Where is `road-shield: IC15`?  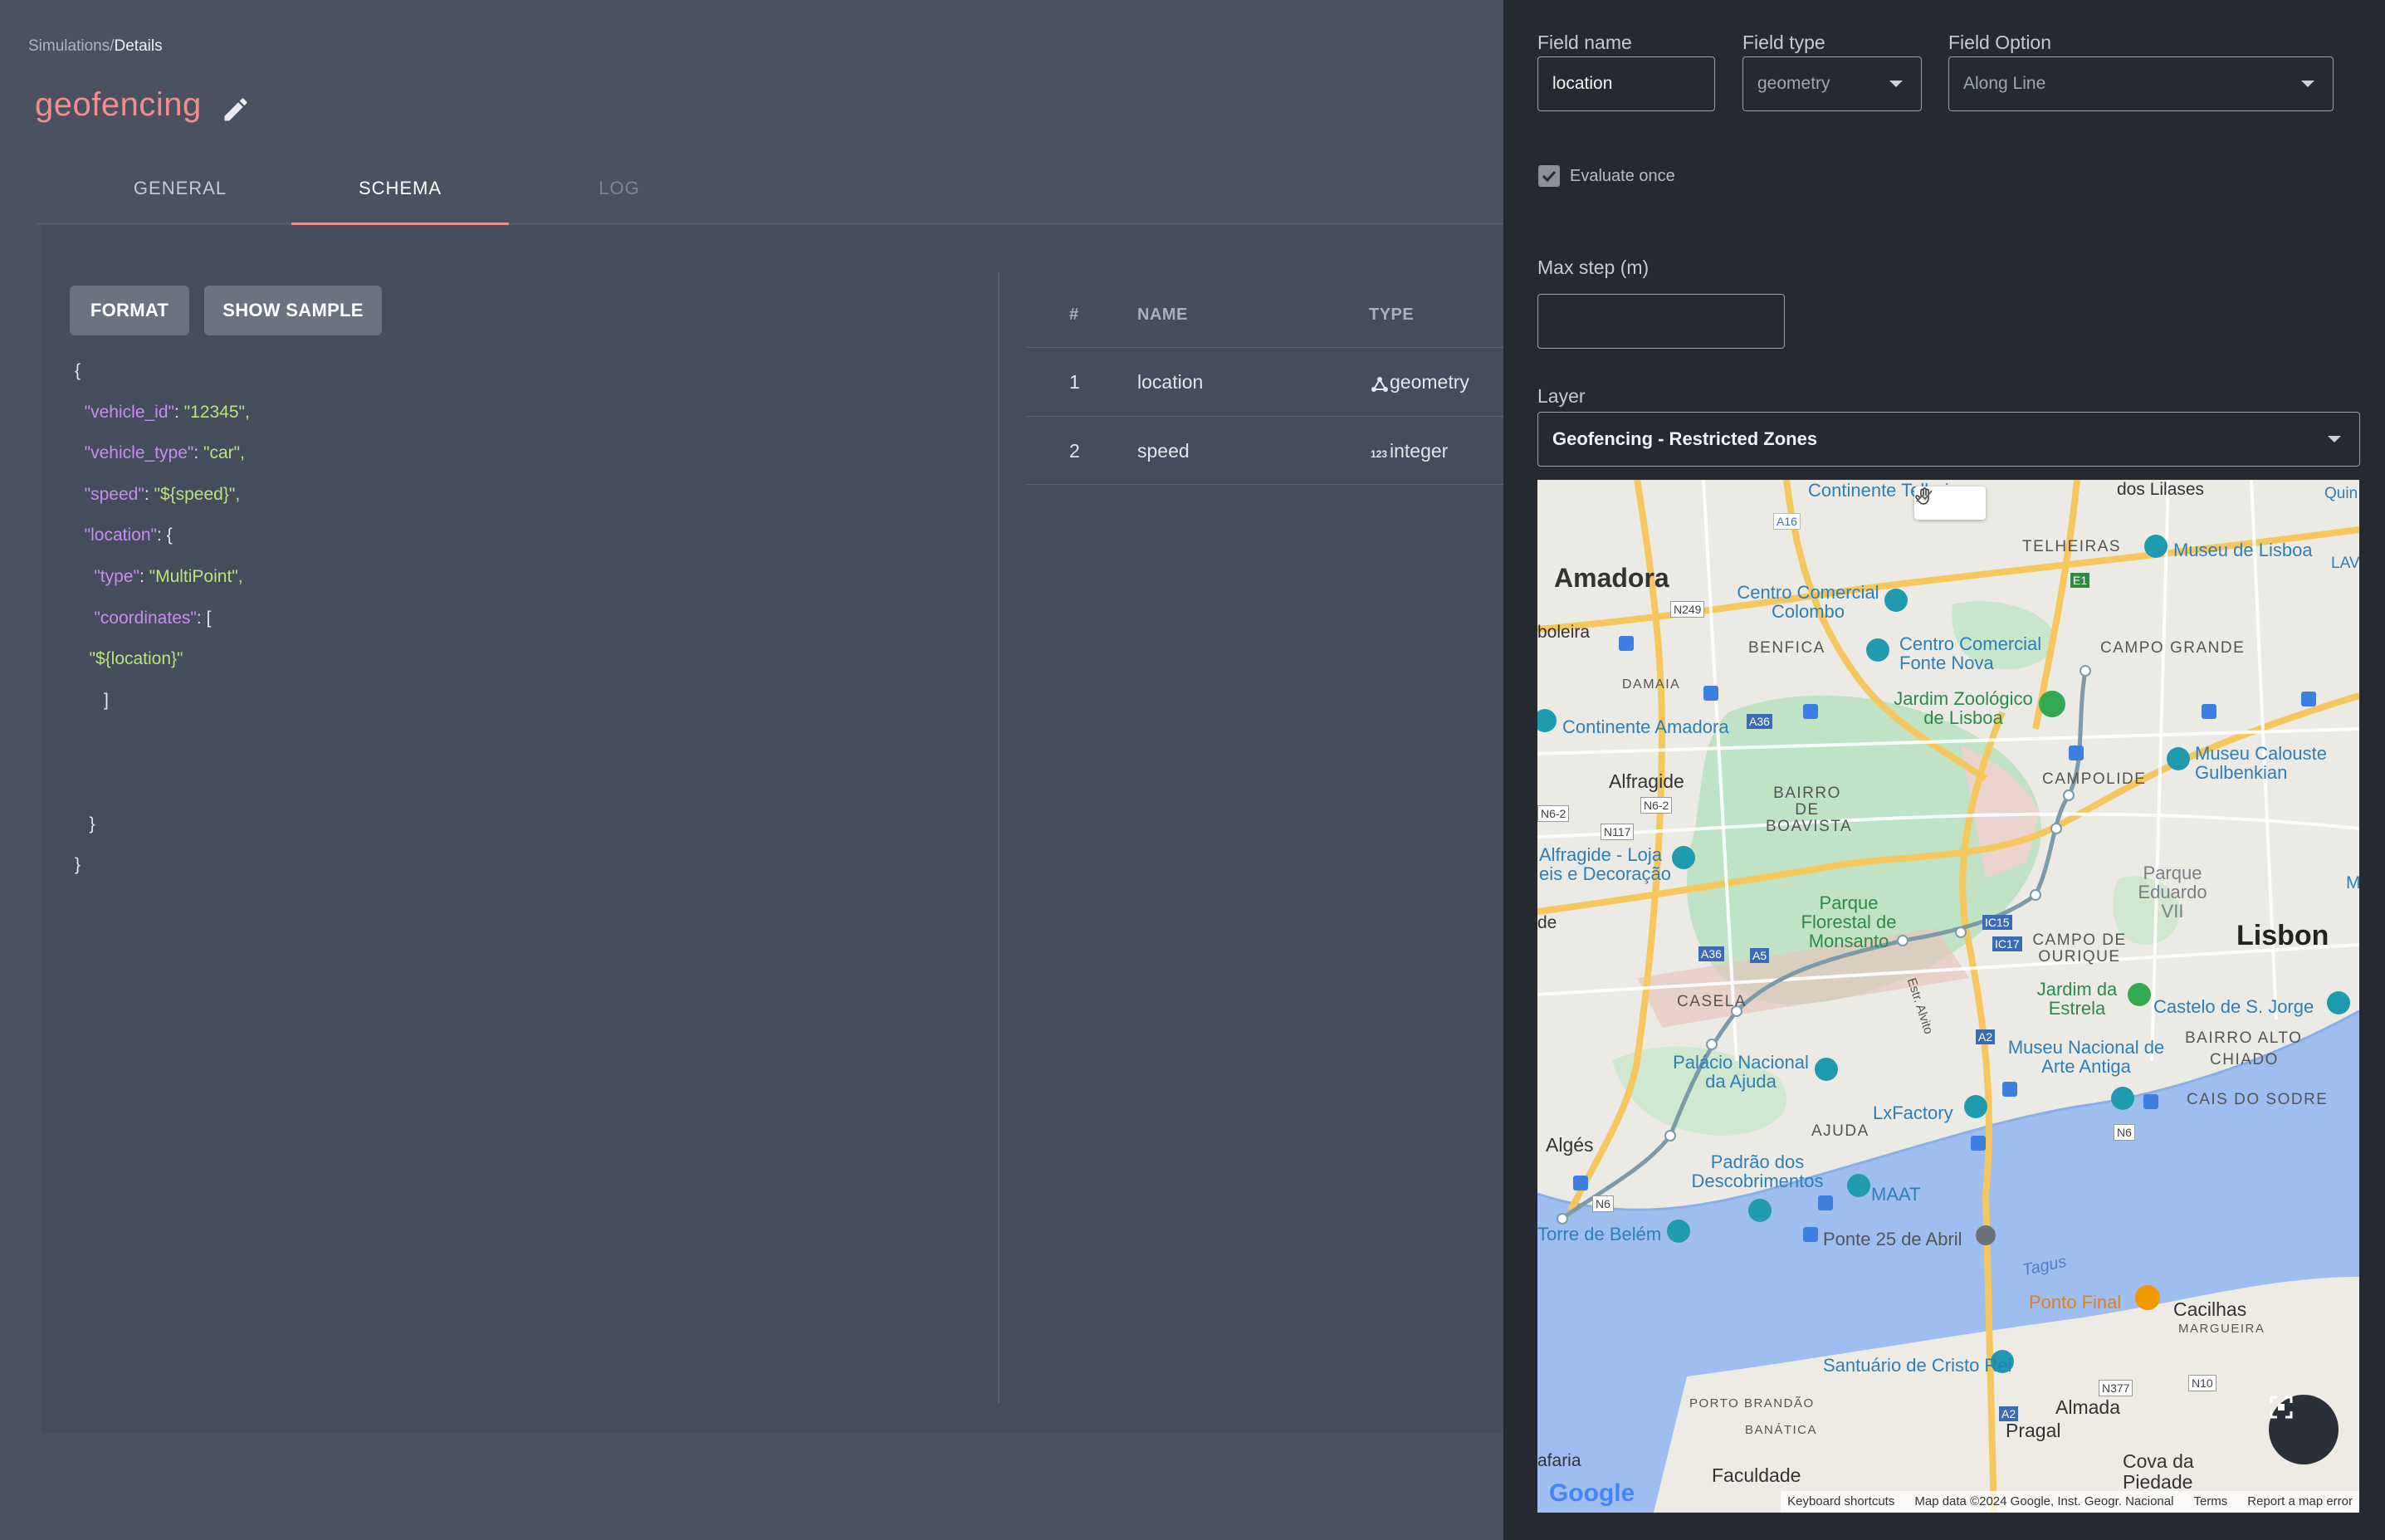
road-shield: IC15 is located at coordinates (1997, 922).